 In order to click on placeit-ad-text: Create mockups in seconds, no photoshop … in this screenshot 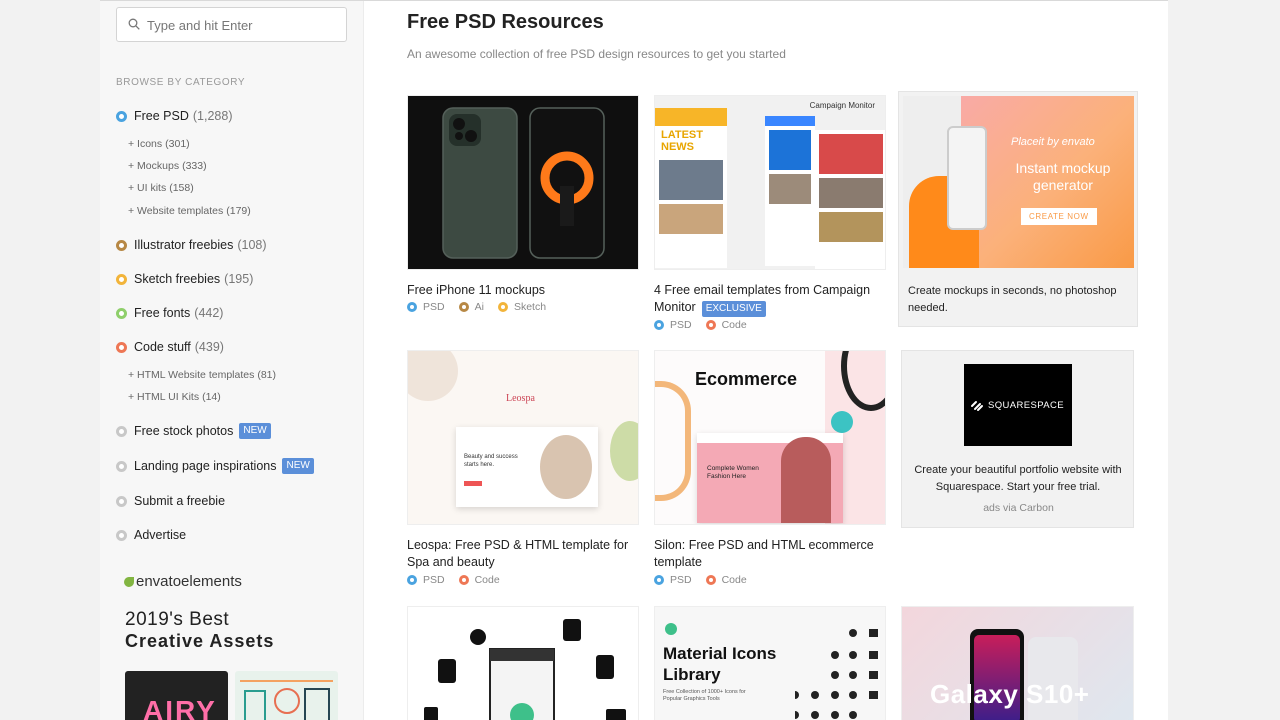, I will do `click(1014, 300)`.